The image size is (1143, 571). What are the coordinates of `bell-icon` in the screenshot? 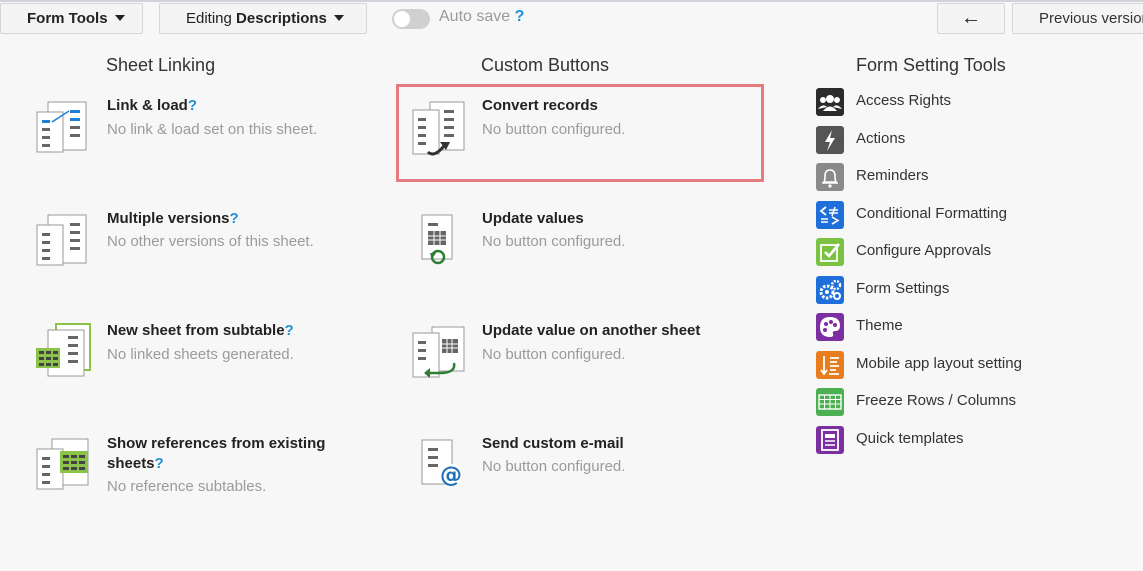 It's located at (830, 177).